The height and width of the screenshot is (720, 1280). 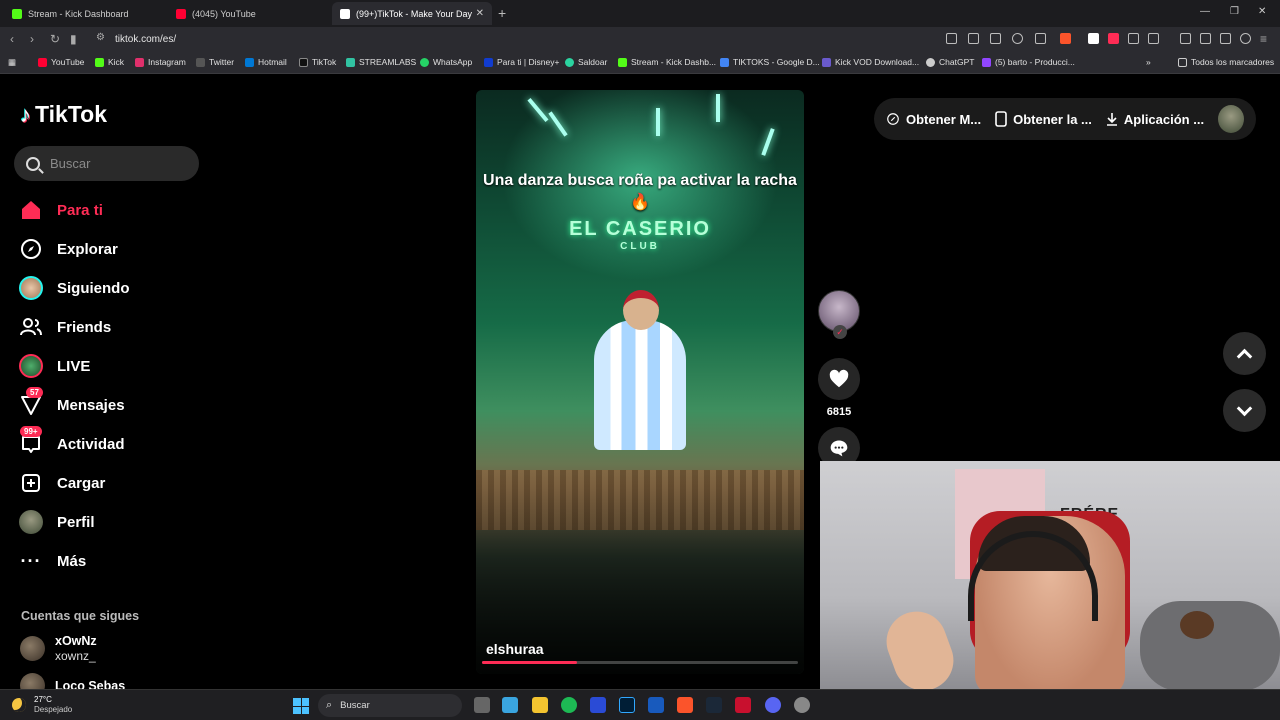 I want to click on forward-icon: ›, so click(x=32, y=39).